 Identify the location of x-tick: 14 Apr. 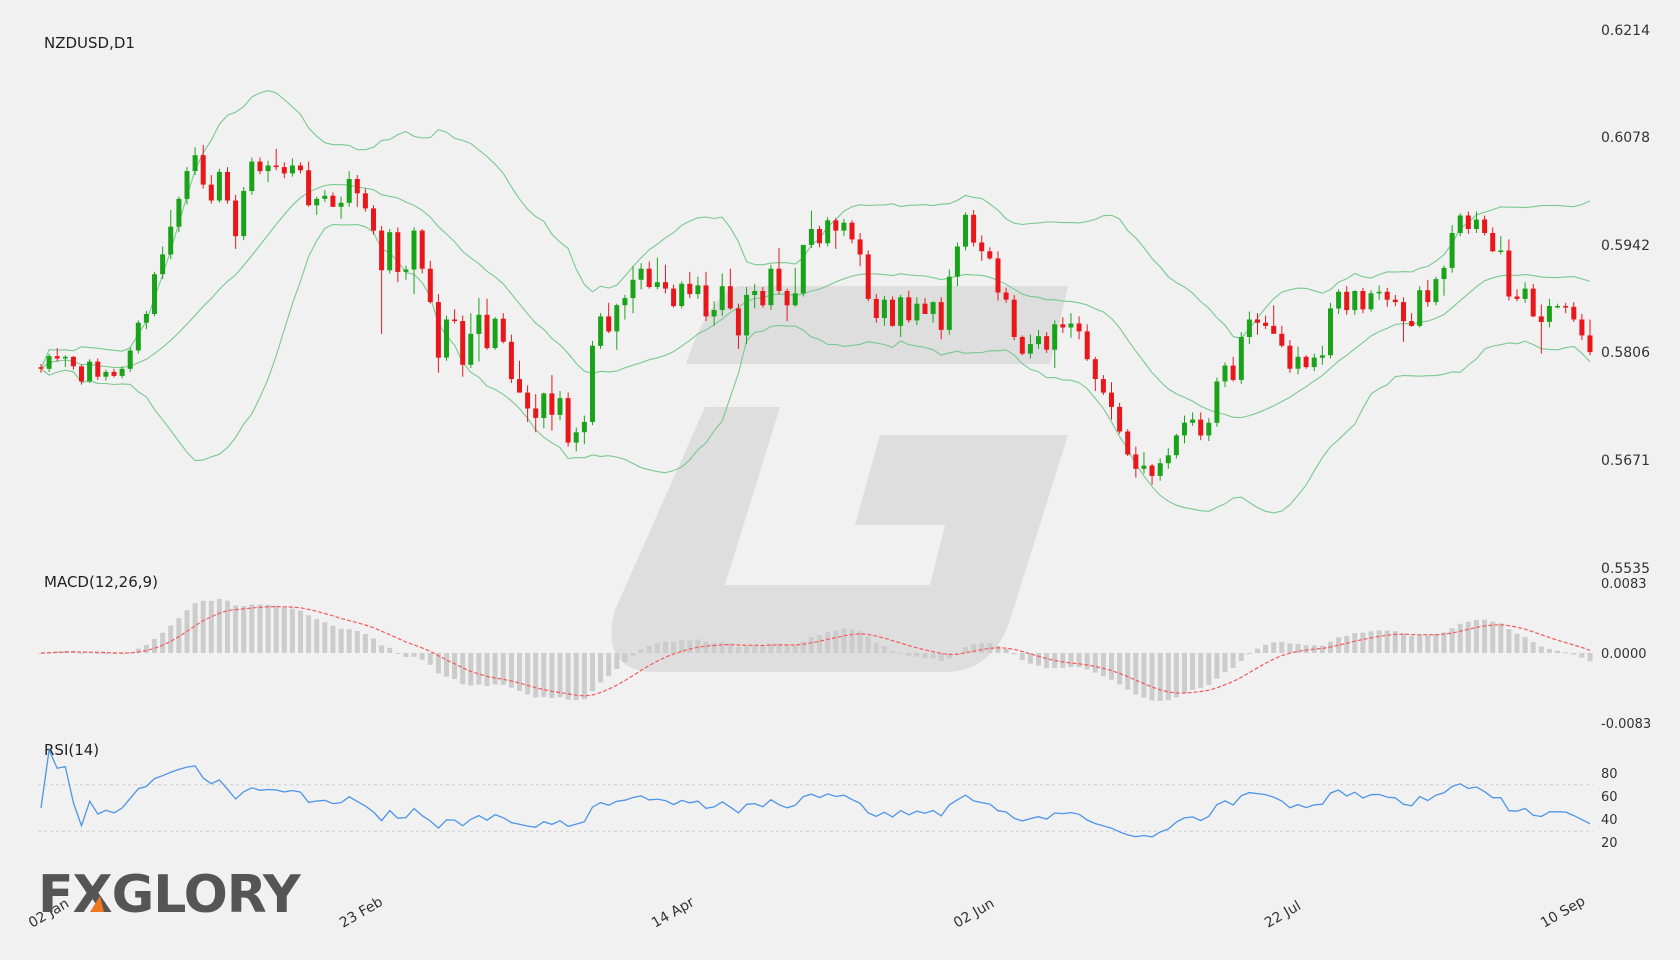
(673, 912).